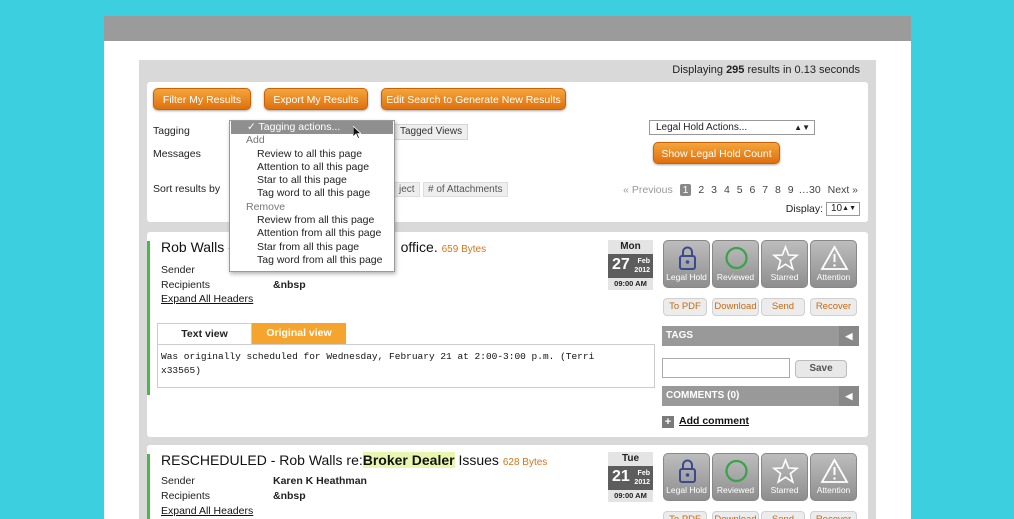  Describe the element at coordinates (177, 154) in the screenshot. I see `messages-label: Messages` at that location.